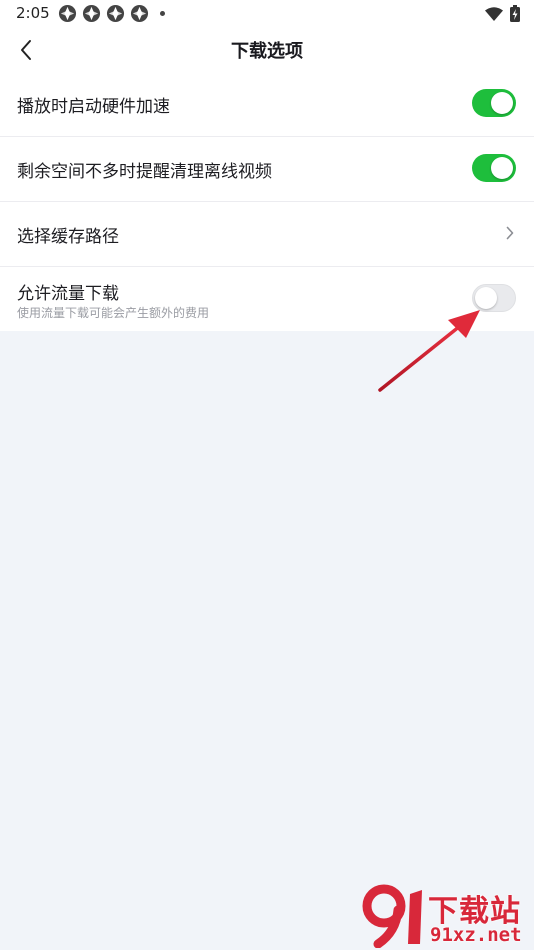 The image size is (534, 950). I want to click on status-right, so click(502, 13).